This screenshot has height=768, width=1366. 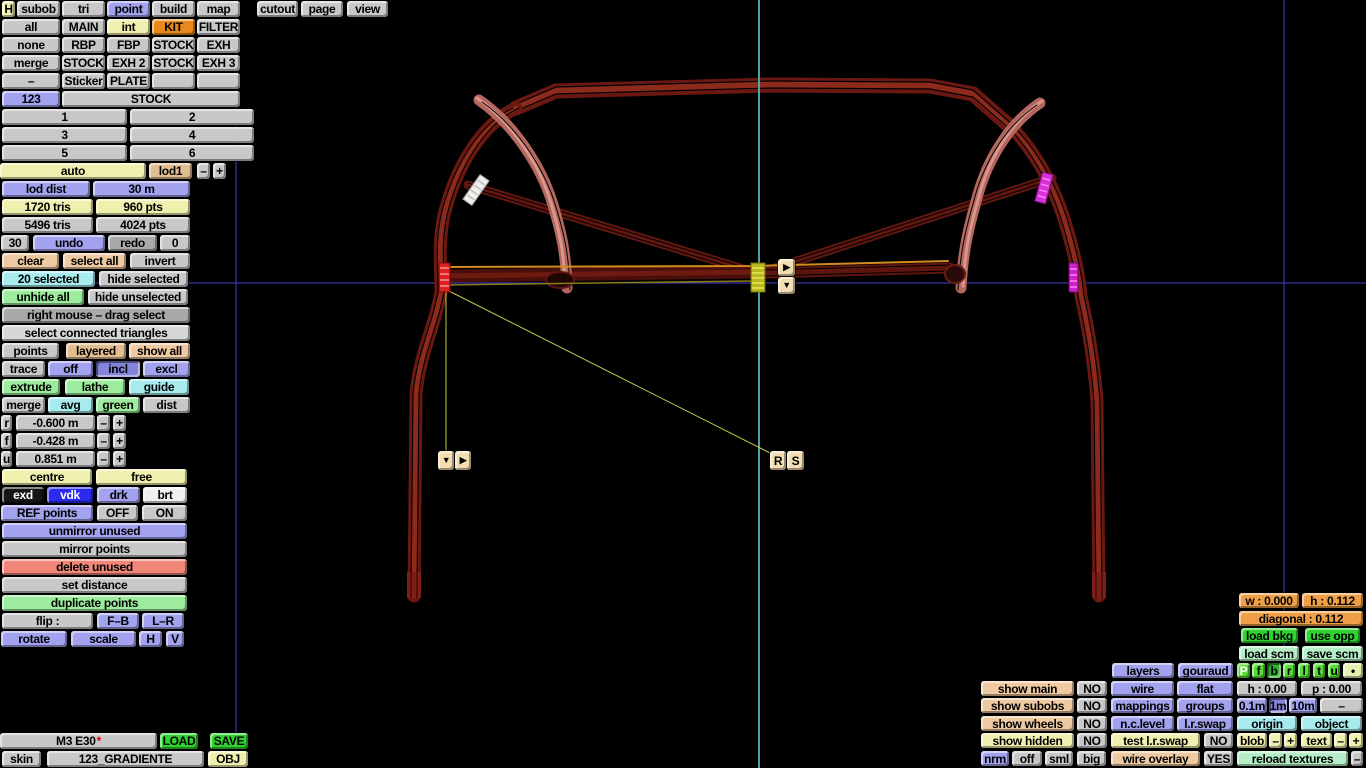 What do you see at coordinates (1205, 705) in the screenshot?
I see `btn-groups: groups` at bounding box center [1205, 705].